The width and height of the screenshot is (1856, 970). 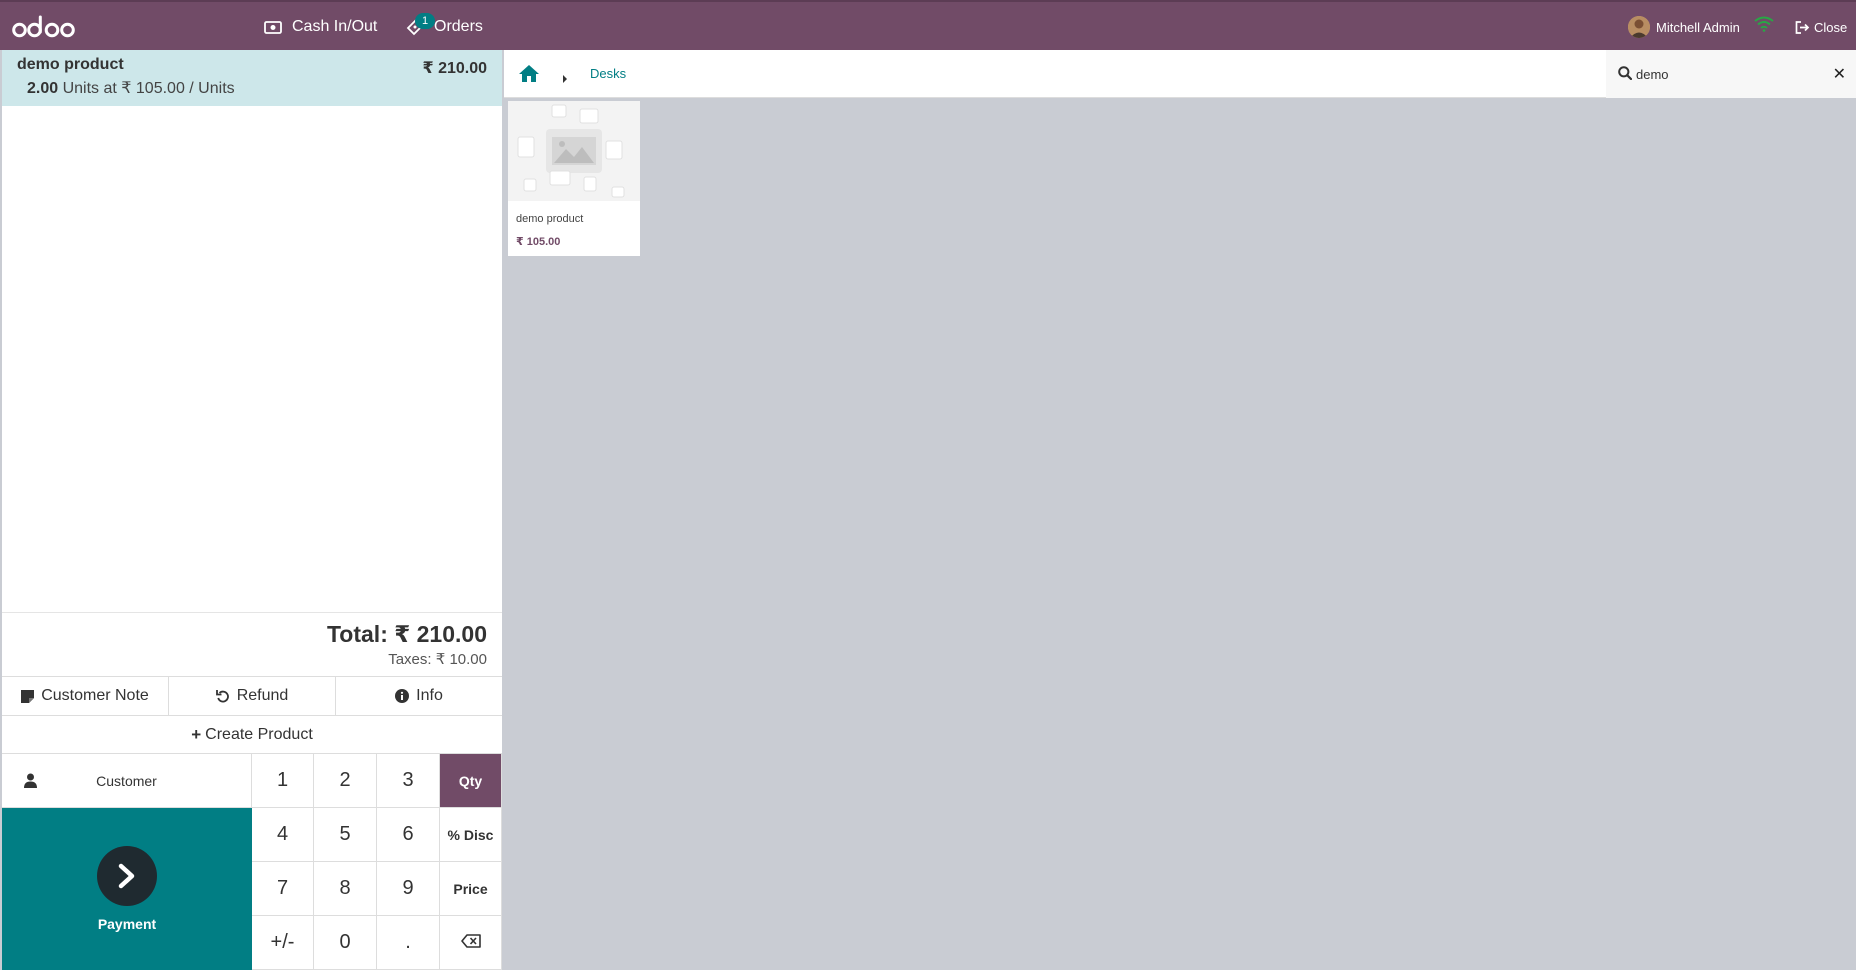 What do you see at coordinates (1639, 27) in the screenshot?
I see `avatar` at bounding box center [1639, 27].